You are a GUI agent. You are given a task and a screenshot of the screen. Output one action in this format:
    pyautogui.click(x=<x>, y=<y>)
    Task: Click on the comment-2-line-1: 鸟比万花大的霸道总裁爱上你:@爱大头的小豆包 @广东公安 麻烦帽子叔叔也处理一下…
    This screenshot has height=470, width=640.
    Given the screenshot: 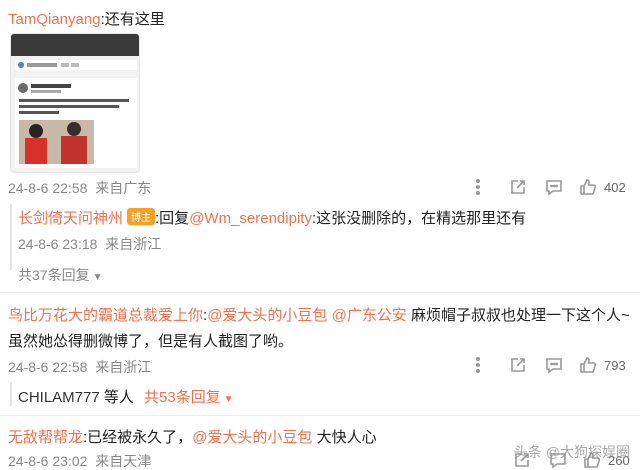 What is the action you would take?
    pyautogui.click(x=319, y=314)
    